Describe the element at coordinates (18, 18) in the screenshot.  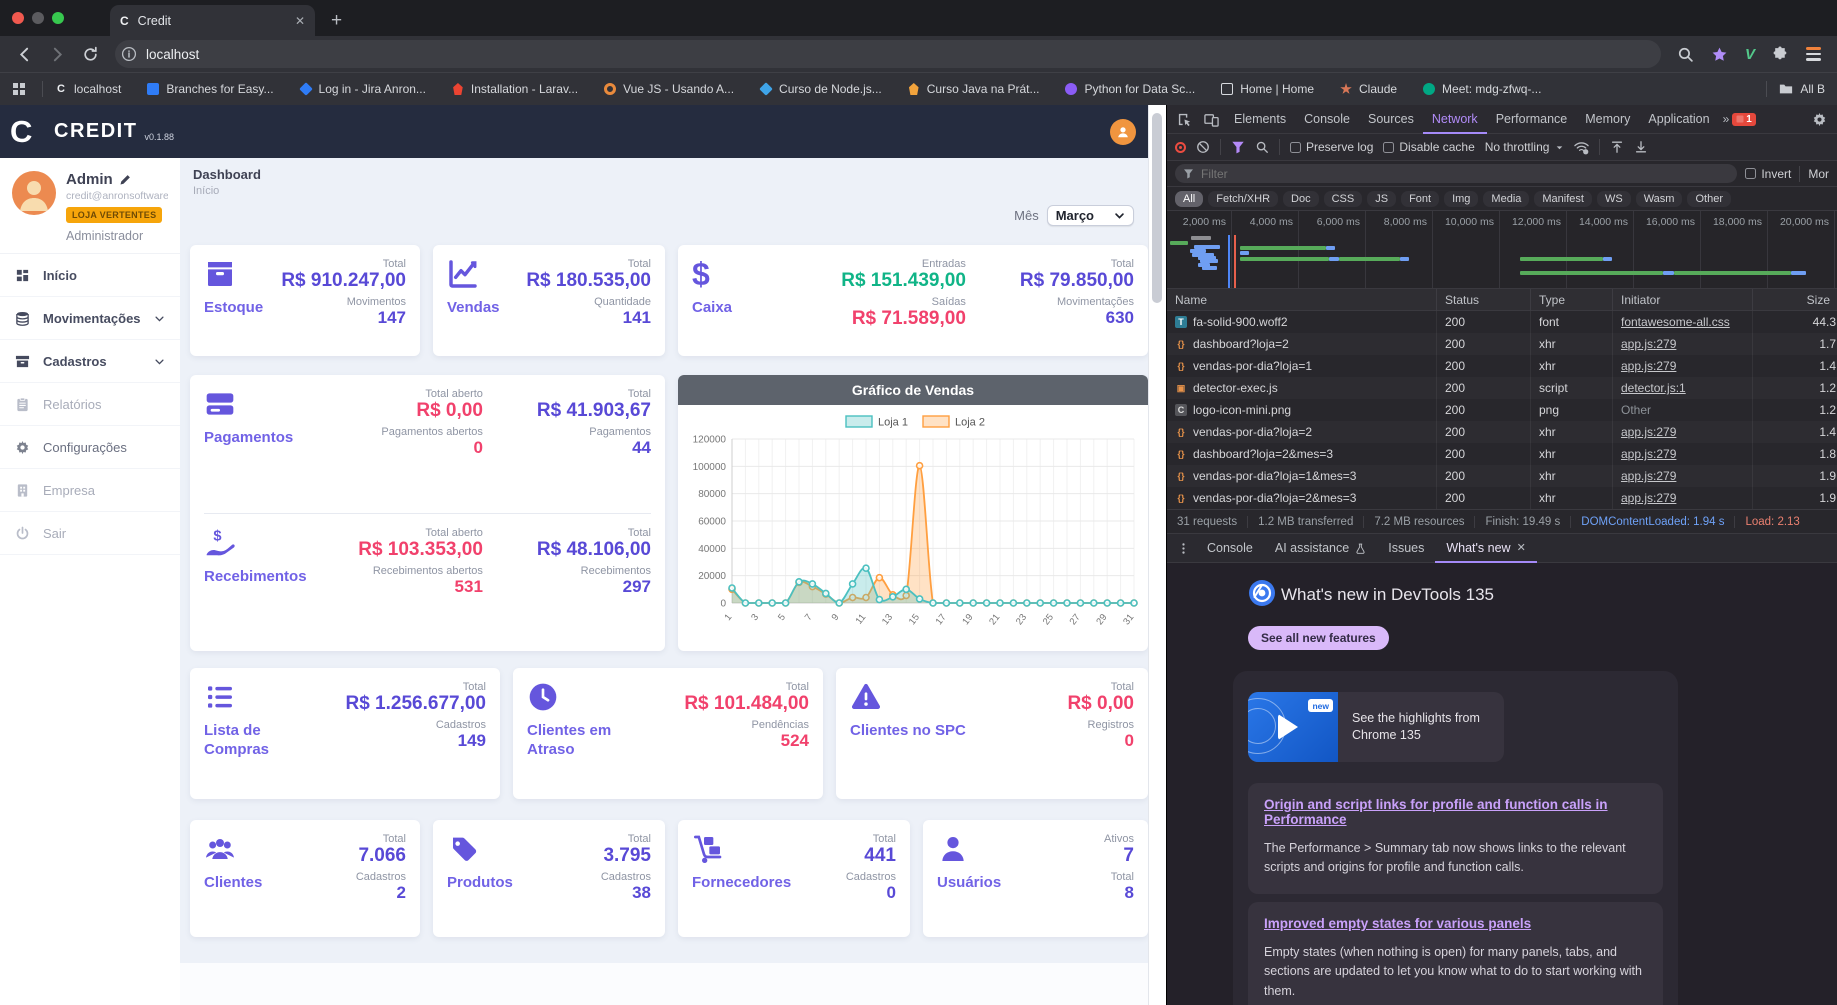
I see `window-close-button` at that location.